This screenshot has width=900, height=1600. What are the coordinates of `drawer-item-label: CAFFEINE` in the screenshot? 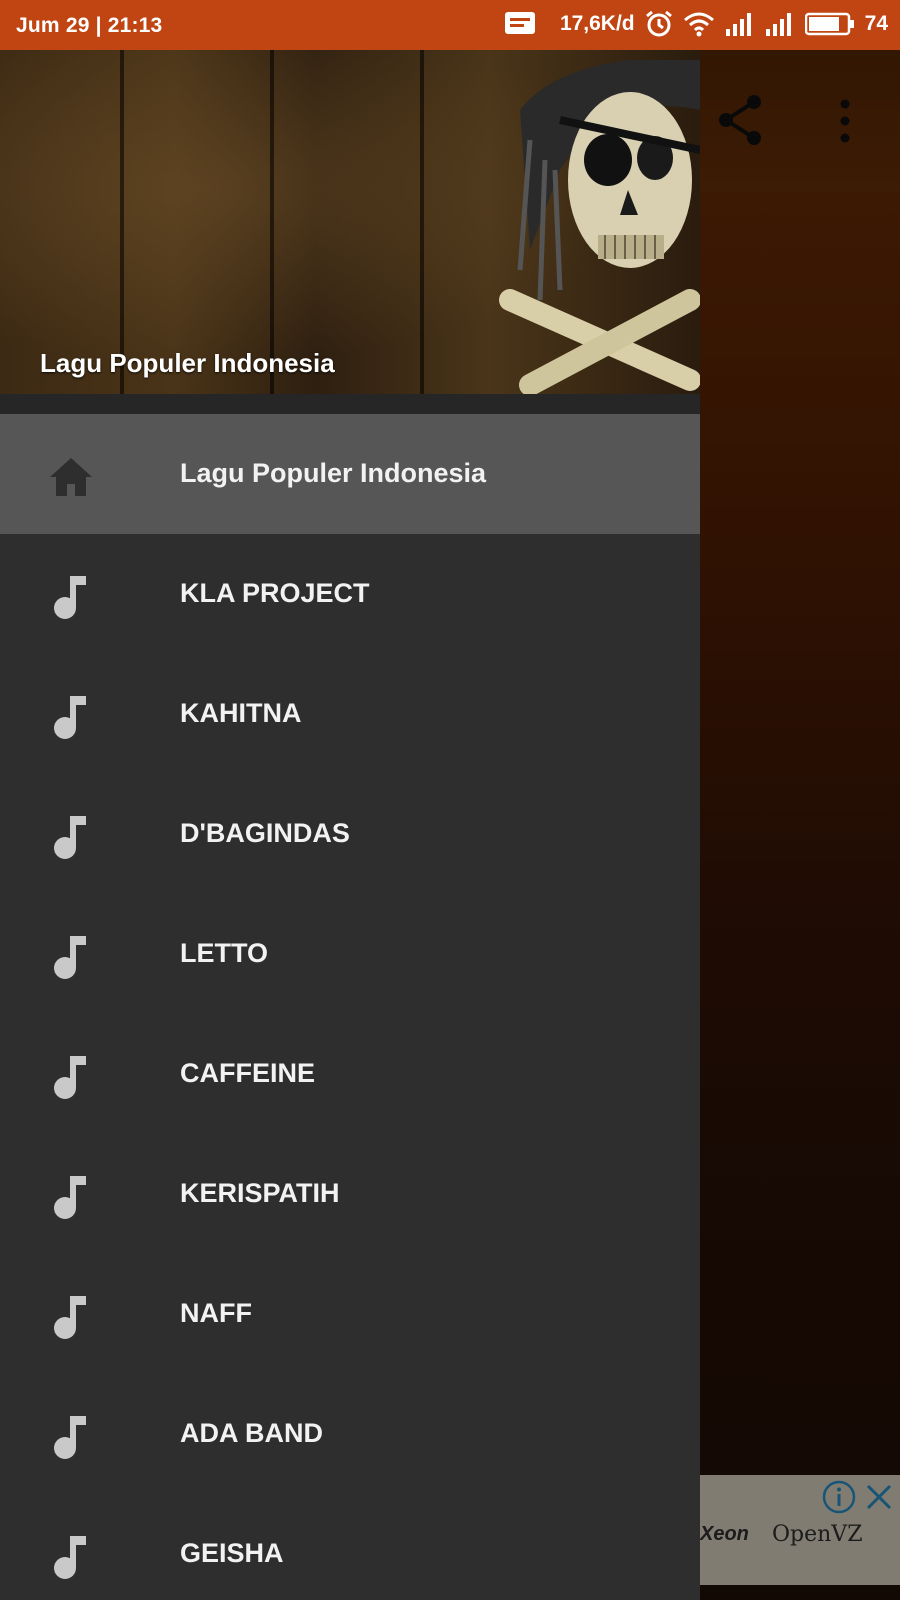 It's located at (247, 1073).